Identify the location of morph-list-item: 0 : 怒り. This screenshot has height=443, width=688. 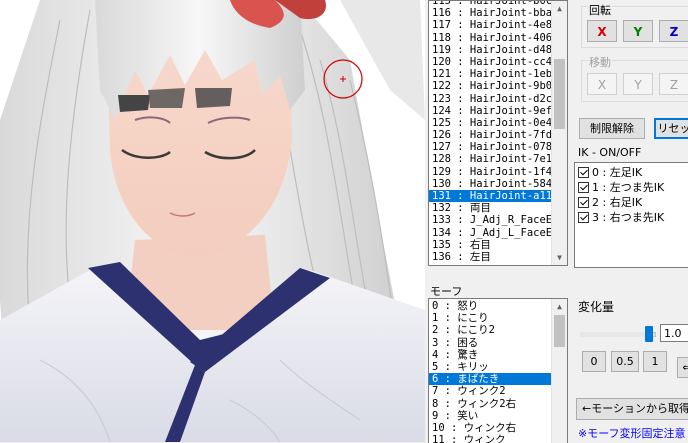
(490, 306).